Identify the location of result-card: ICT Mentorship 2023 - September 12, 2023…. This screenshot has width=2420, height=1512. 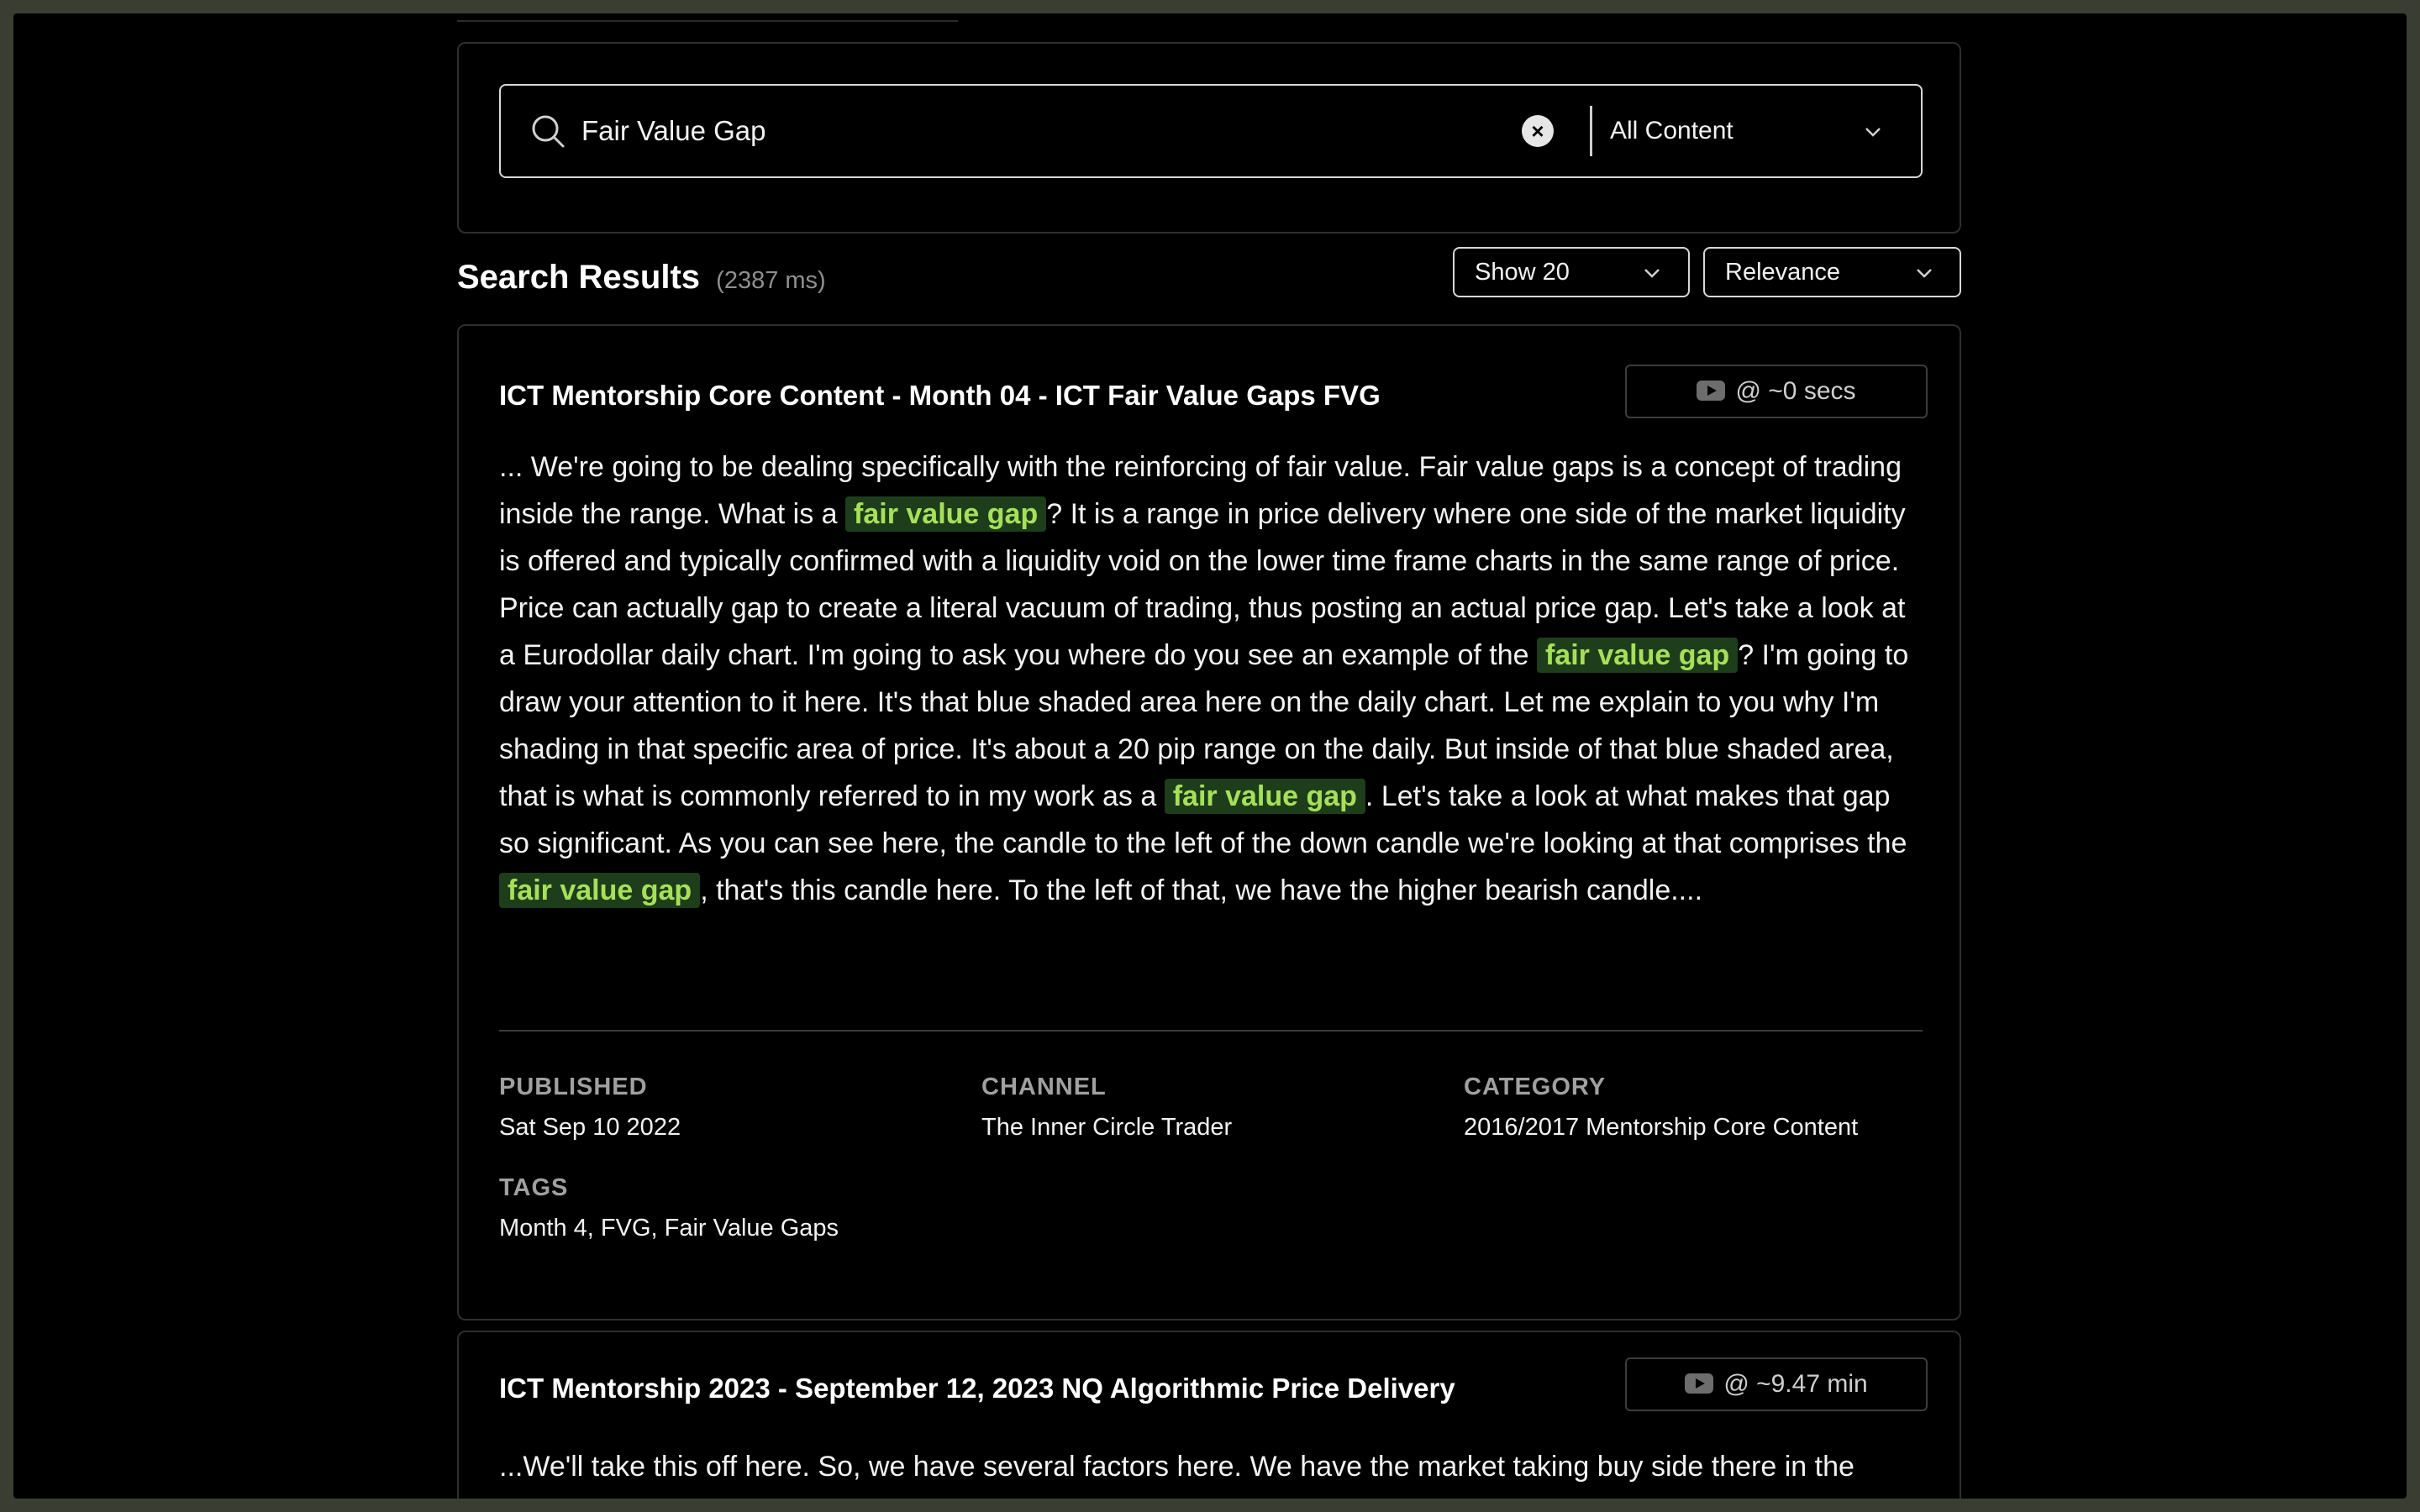
(1209, 1415).